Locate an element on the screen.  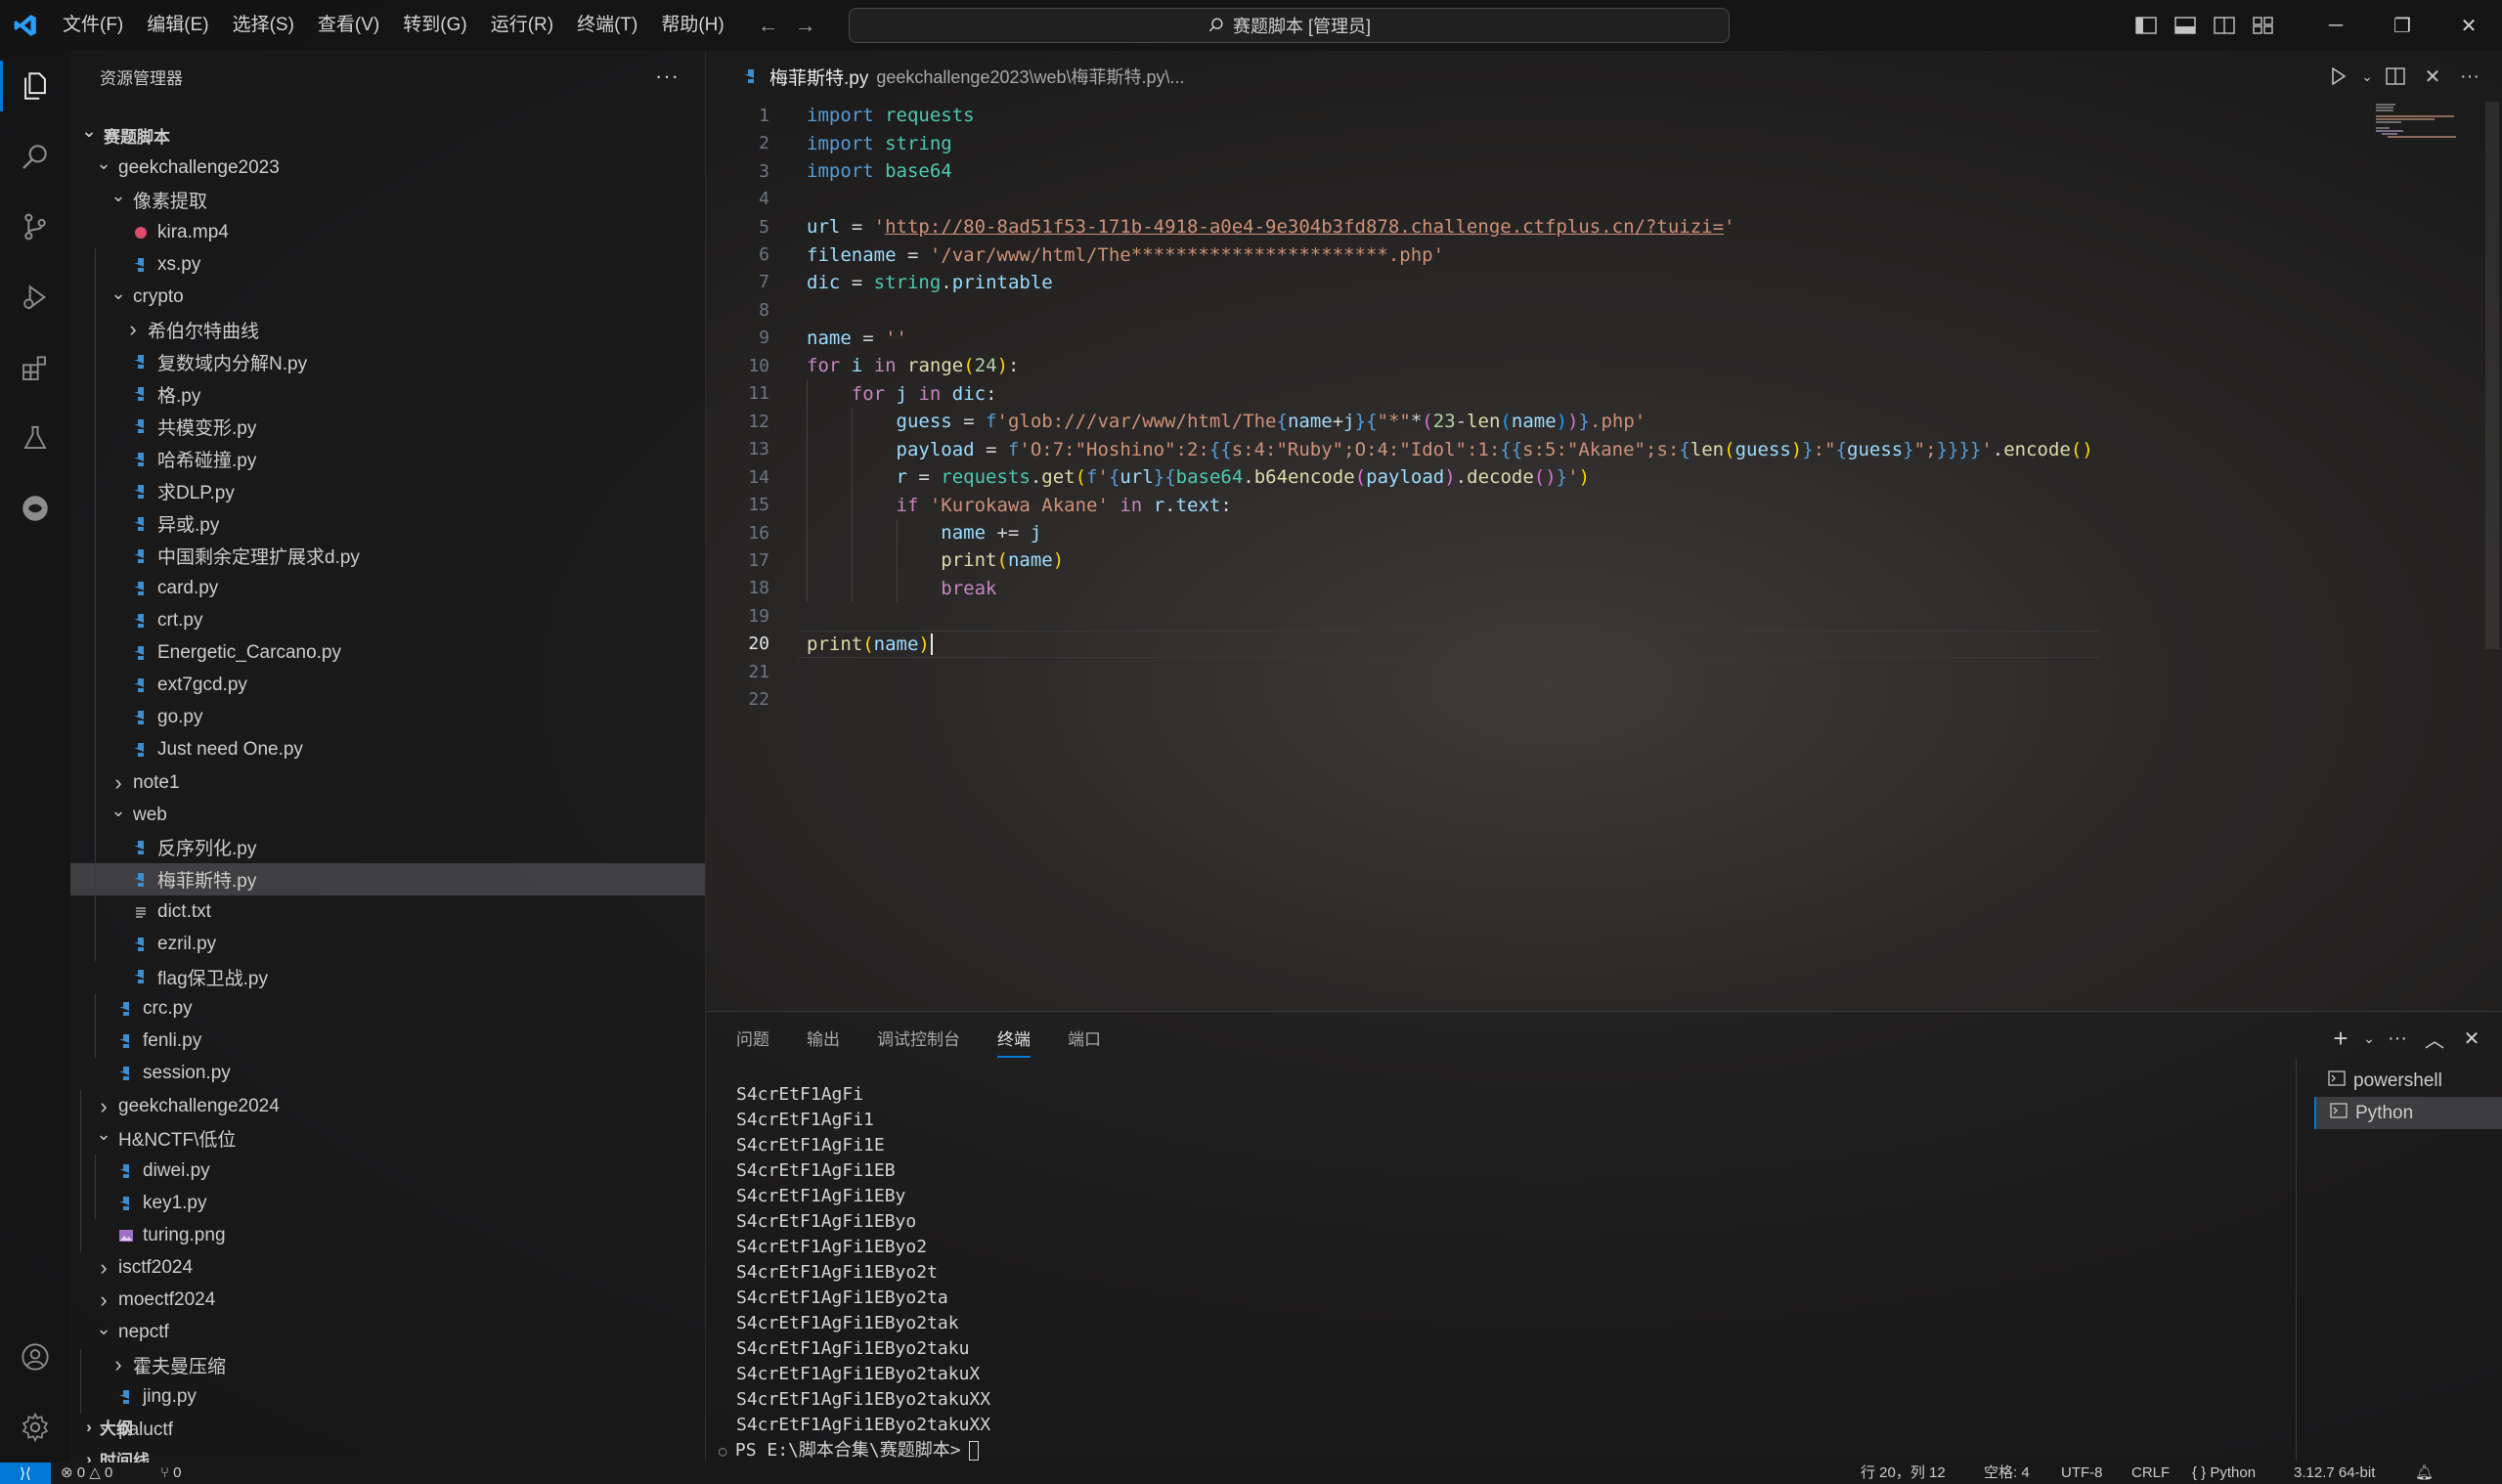
manage-gear-icon is located at coordinates (35, 1427).